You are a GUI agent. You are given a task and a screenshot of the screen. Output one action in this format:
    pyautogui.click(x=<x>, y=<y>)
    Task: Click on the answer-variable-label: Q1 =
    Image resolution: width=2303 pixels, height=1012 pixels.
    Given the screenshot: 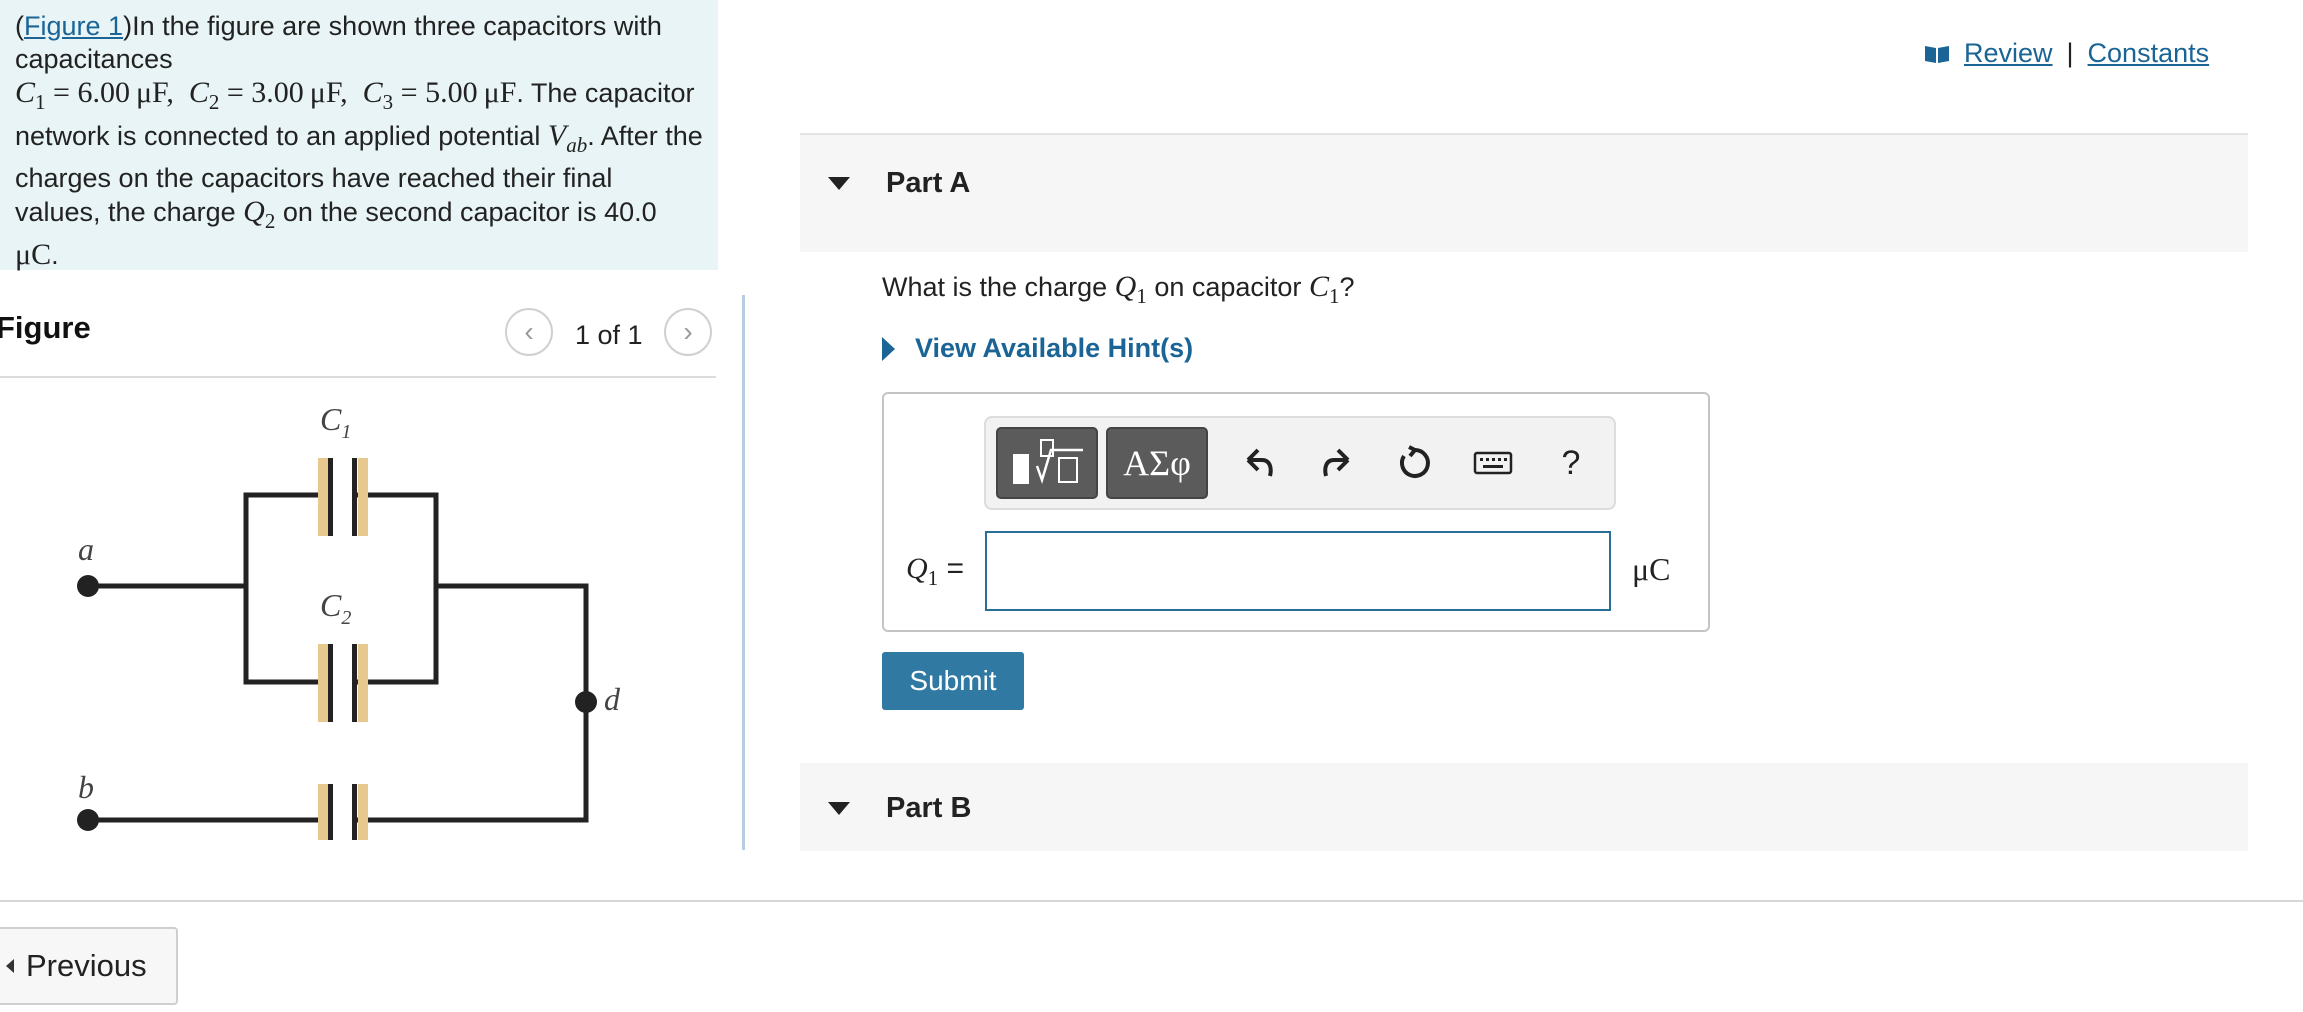 What is the action you would take?
    pyautogui.click(x=935, y=571)
    